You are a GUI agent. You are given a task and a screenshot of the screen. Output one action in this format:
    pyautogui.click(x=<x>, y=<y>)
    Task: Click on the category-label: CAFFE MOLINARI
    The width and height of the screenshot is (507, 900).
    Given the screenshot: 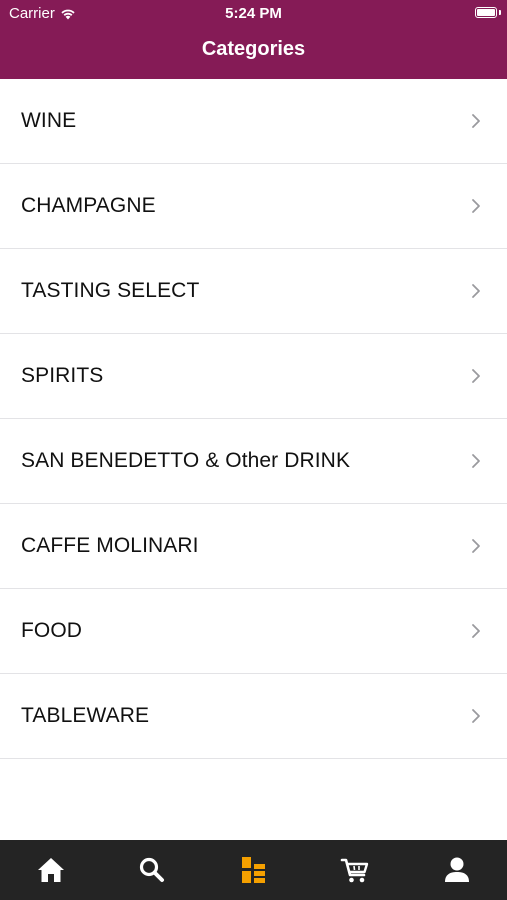 What is the action you would take?
    pyautogui.click(x=110, y=545)
    